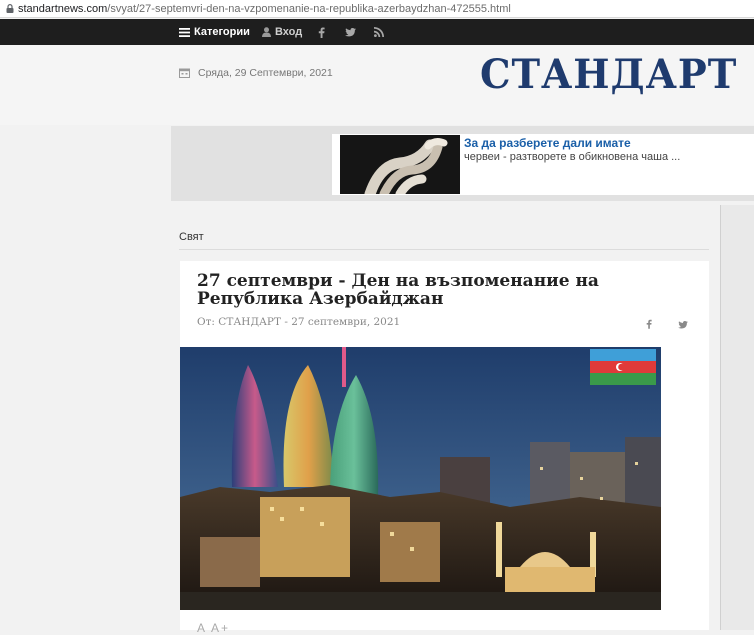  What do you see at coordinates (623, 367) in the screenshot?
I see `azerbaijan-flag` at bounding box center [623, 367].